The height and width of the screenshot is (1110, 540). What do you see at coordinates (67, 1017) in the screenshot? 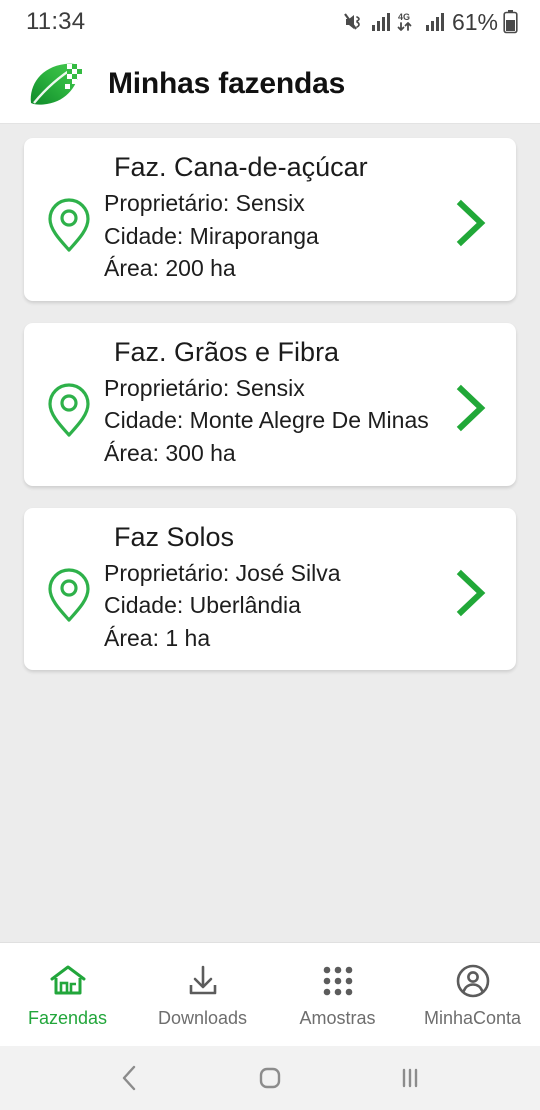
I see `nav-label: Fazendas` at bounding box center [67, 1017].